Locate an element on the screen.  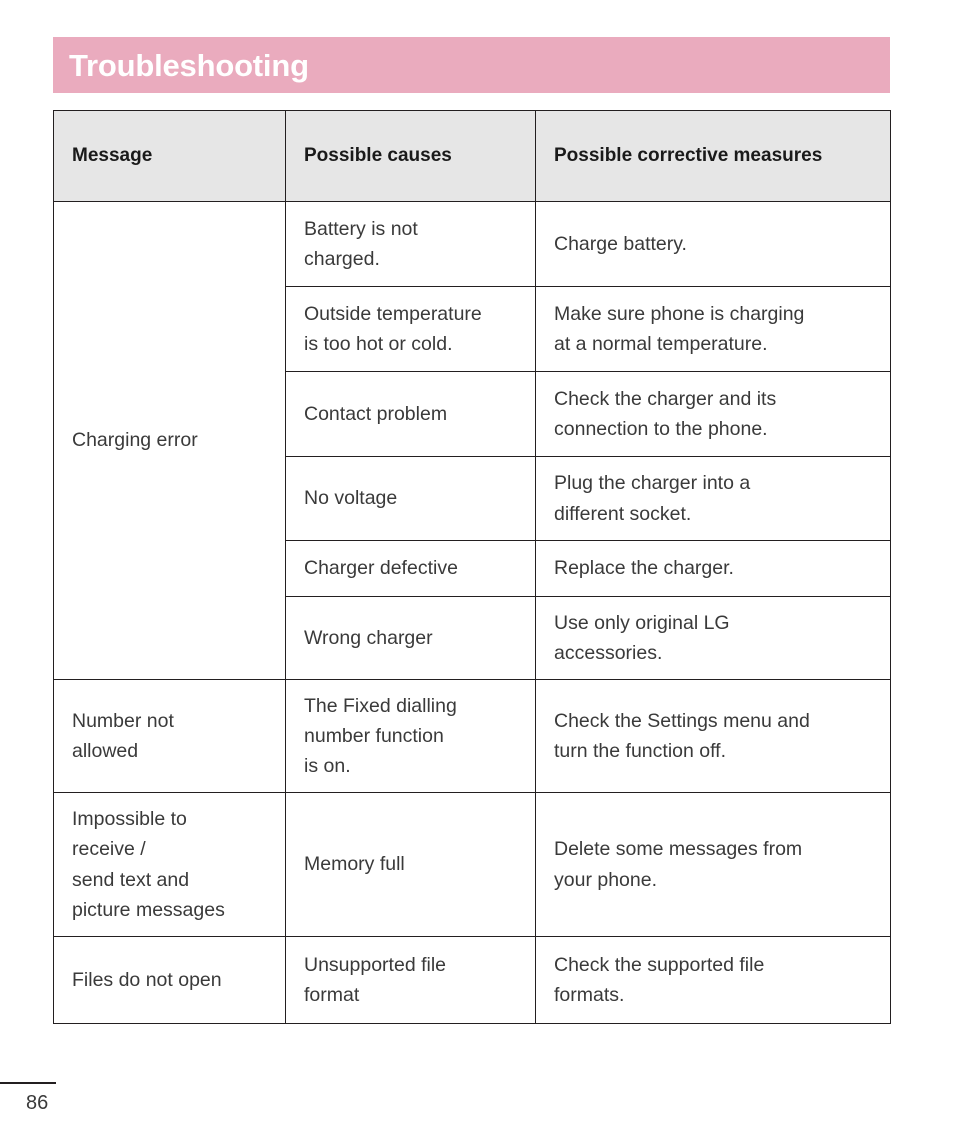
page-title: Troubleshooting is located at coordinates (189, 65).